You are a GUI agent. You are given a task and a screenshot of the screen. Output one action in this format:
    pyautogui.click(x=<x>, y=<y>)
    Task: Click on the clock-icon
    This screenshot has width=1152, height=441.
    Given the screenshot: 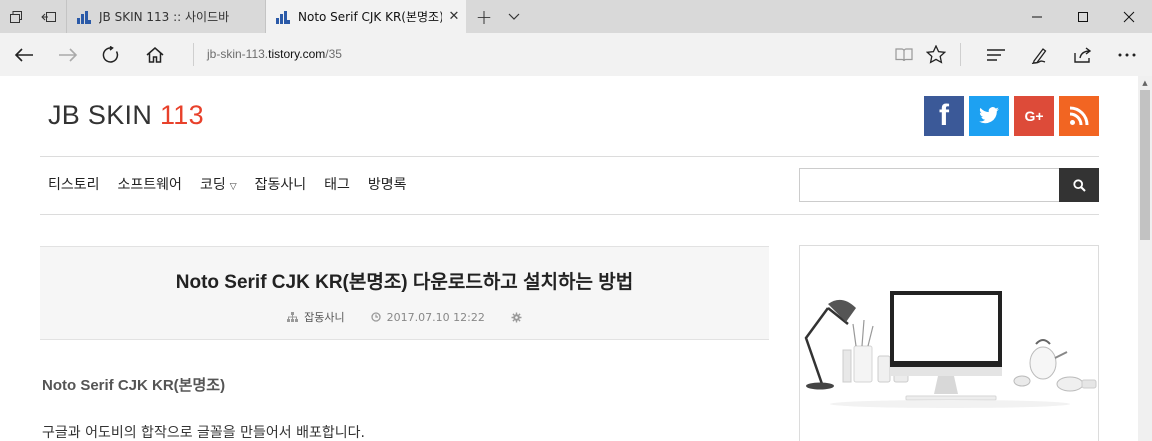 What is the action you would take?
    pyautogui.click(x=375, y=317)
    